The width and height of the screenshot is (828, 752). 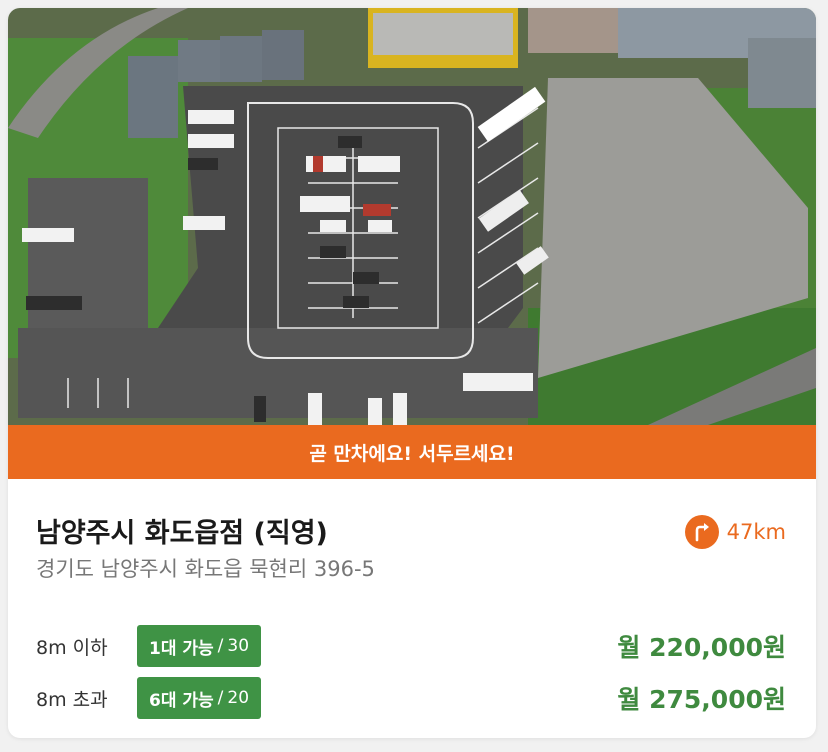 What do you see at coordinates (701, 647) in the screenshot?
I see `monthly-price: 월 220,000원` at bounding box center [701, 647].